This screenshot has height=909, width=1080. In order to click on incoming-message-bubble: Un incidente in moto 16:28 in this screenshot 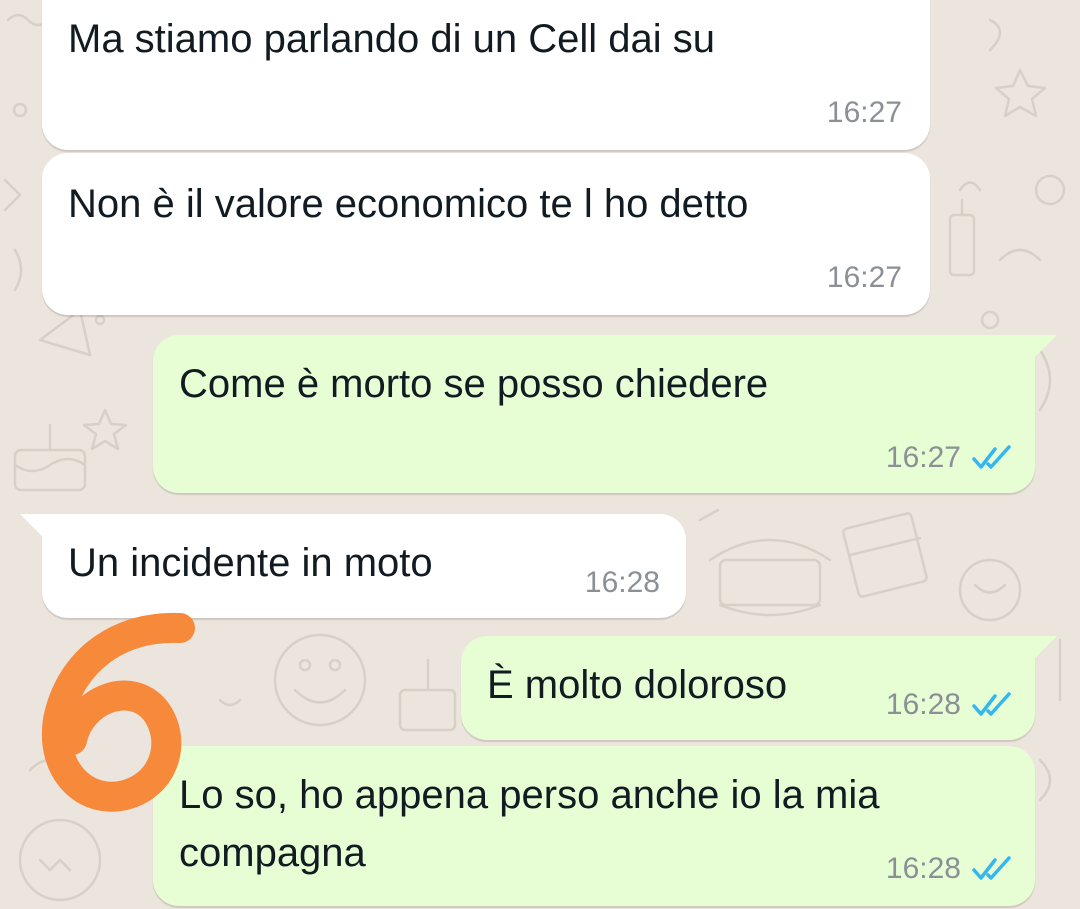, I will do `click(353, 566)`.